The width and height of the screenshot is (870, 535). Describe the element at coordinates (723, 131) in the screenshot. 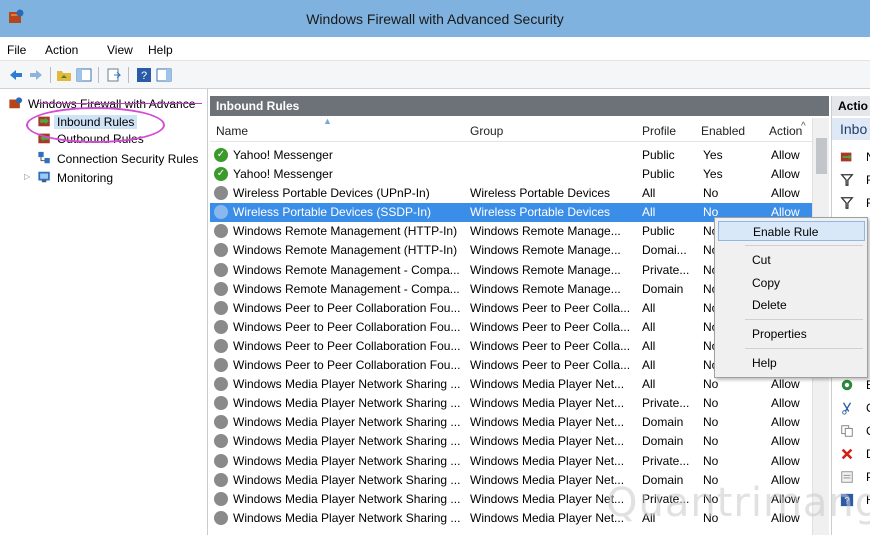

I see `column-header-enabled: Enabled` at that location.